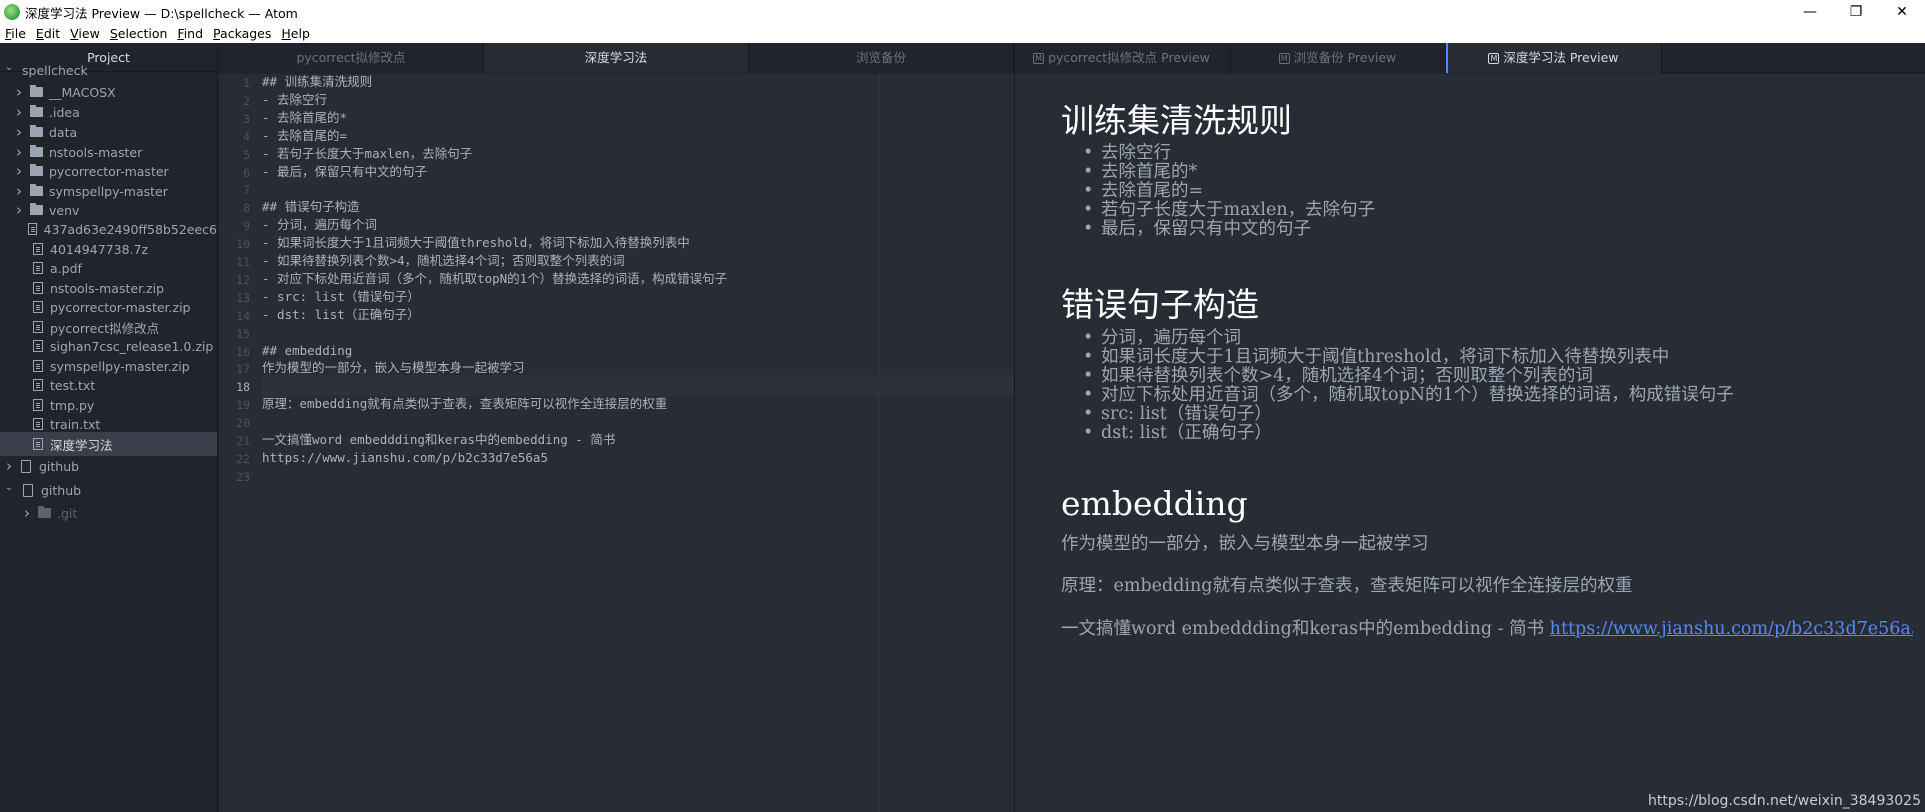  I want to click on restore-button: ❐, so click(1856, 12).